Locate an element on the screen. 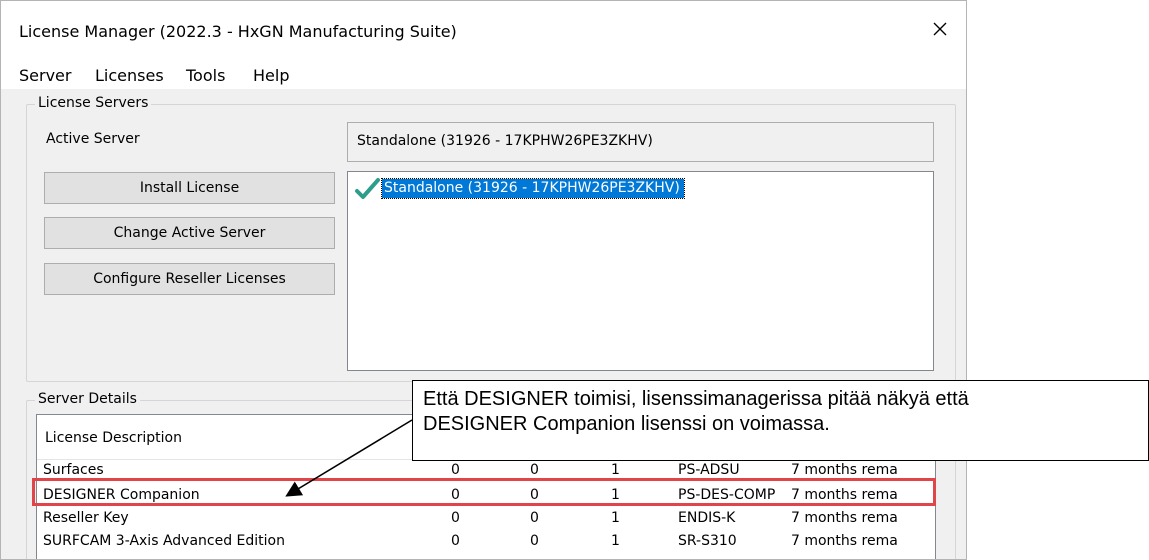 The image size is (1149, 560). annotation-arrow-icon is located at coordinates (349, 458).